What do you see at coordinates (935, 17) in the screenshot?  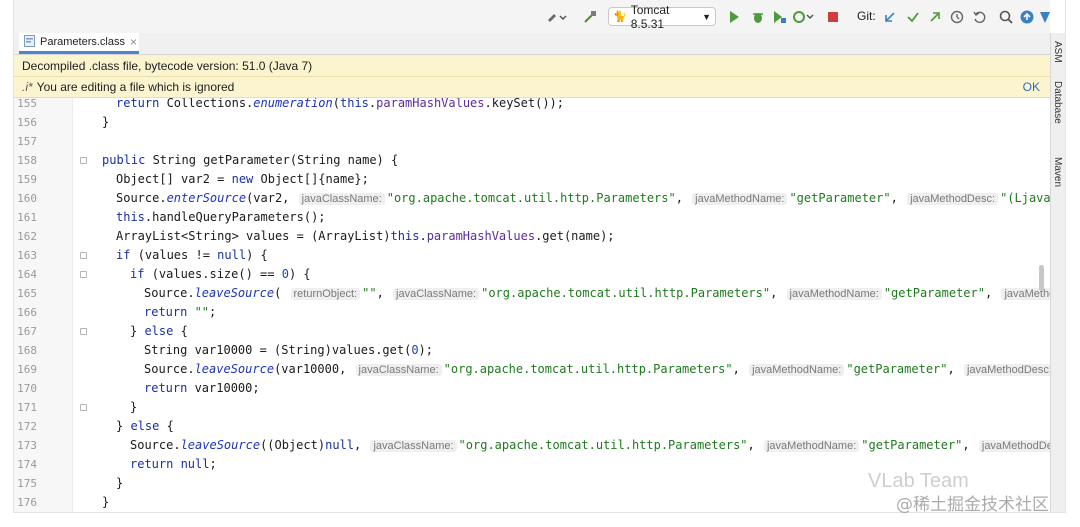 I see `git-push-icon` at bounding box center [935, 17].